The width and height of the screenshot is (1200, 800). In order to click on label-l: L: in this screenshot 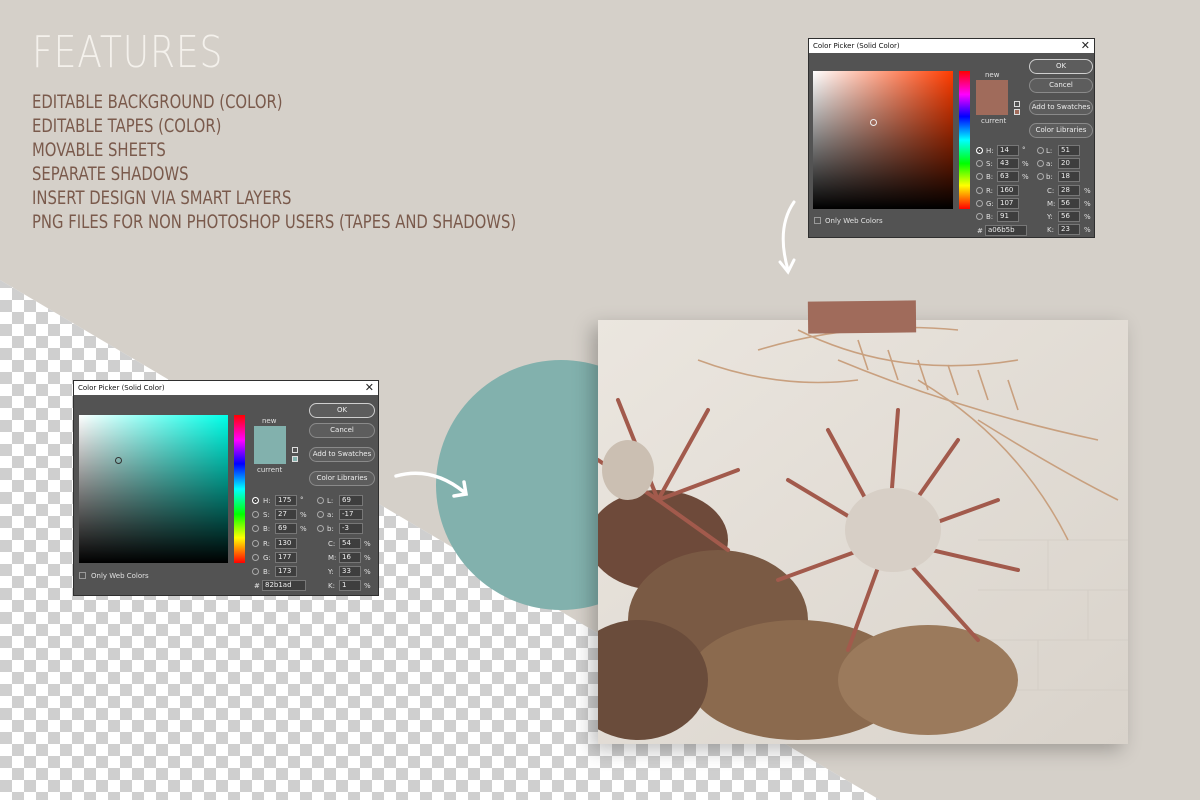, I will do `click(1049, 151)`.